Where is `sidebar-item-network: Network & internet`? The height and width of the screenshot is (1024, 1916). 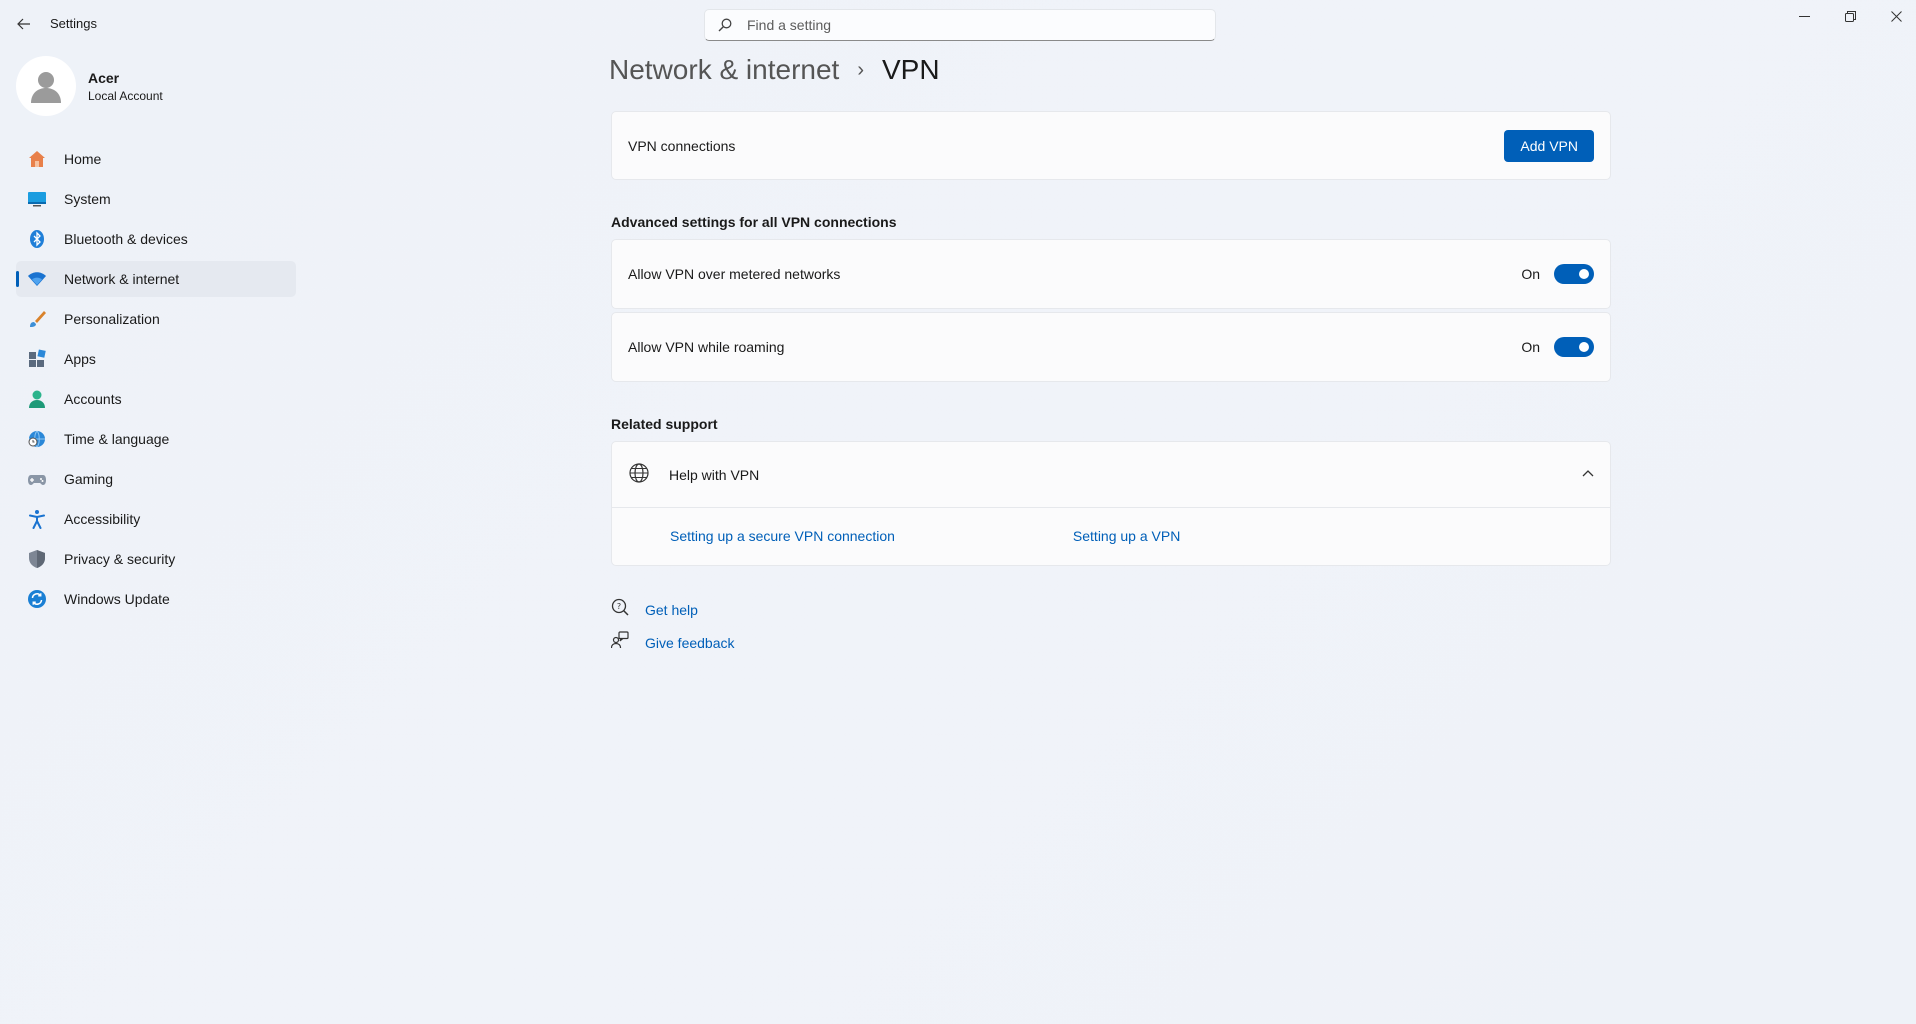 sidebar-item-network: Network & internet is located at coordinates (156, 279).